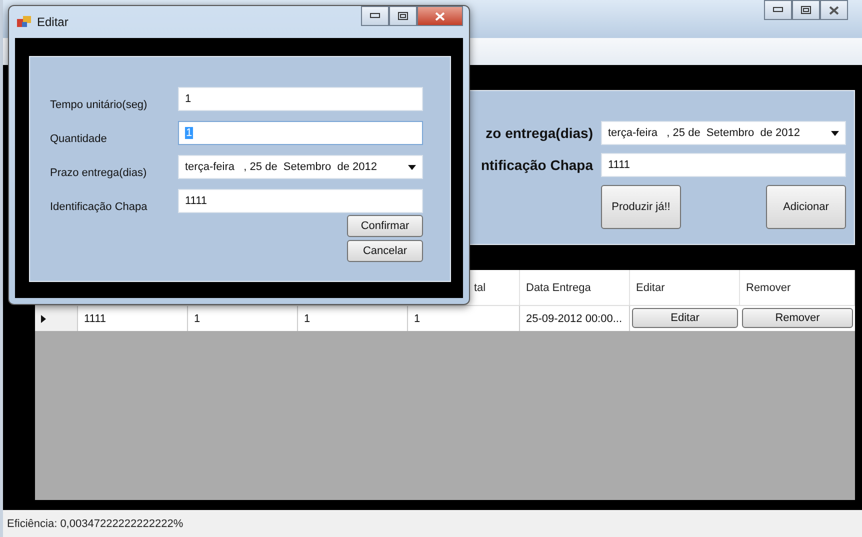 This screenshot has width=862, height=537. I want to click on table-cell: 1111, so click(133, 318).